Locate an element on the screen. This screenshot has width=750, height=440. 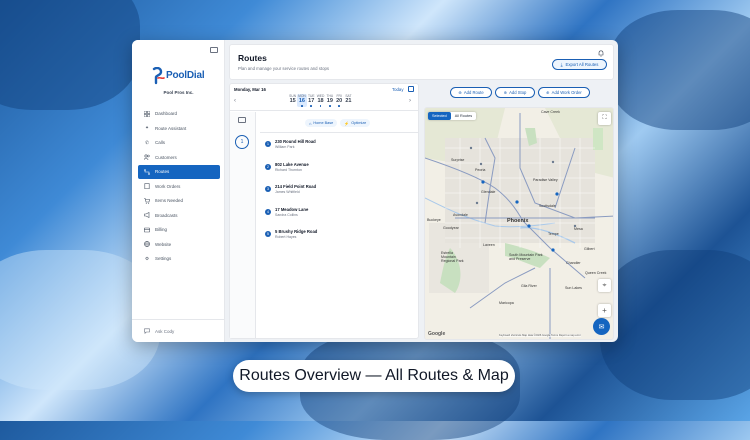
google-logo: Google is located at coordinates (437, 334).